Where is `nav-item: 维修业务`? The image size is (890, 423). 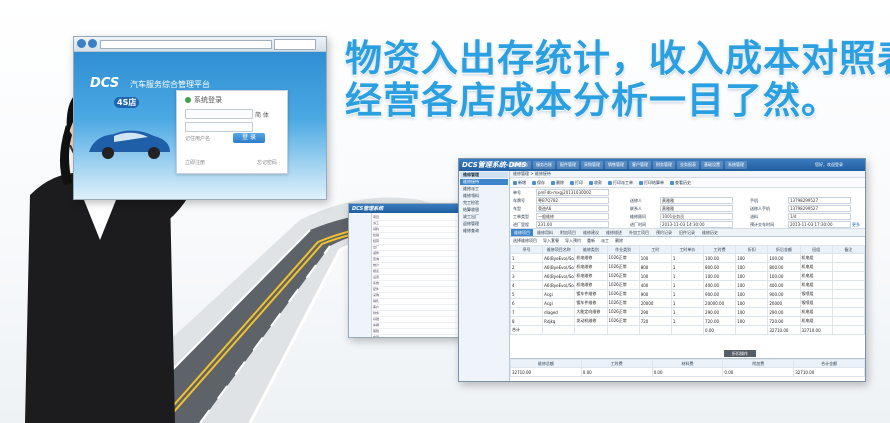
nav-item: 维修业务 is located at coordinates (520, 165).